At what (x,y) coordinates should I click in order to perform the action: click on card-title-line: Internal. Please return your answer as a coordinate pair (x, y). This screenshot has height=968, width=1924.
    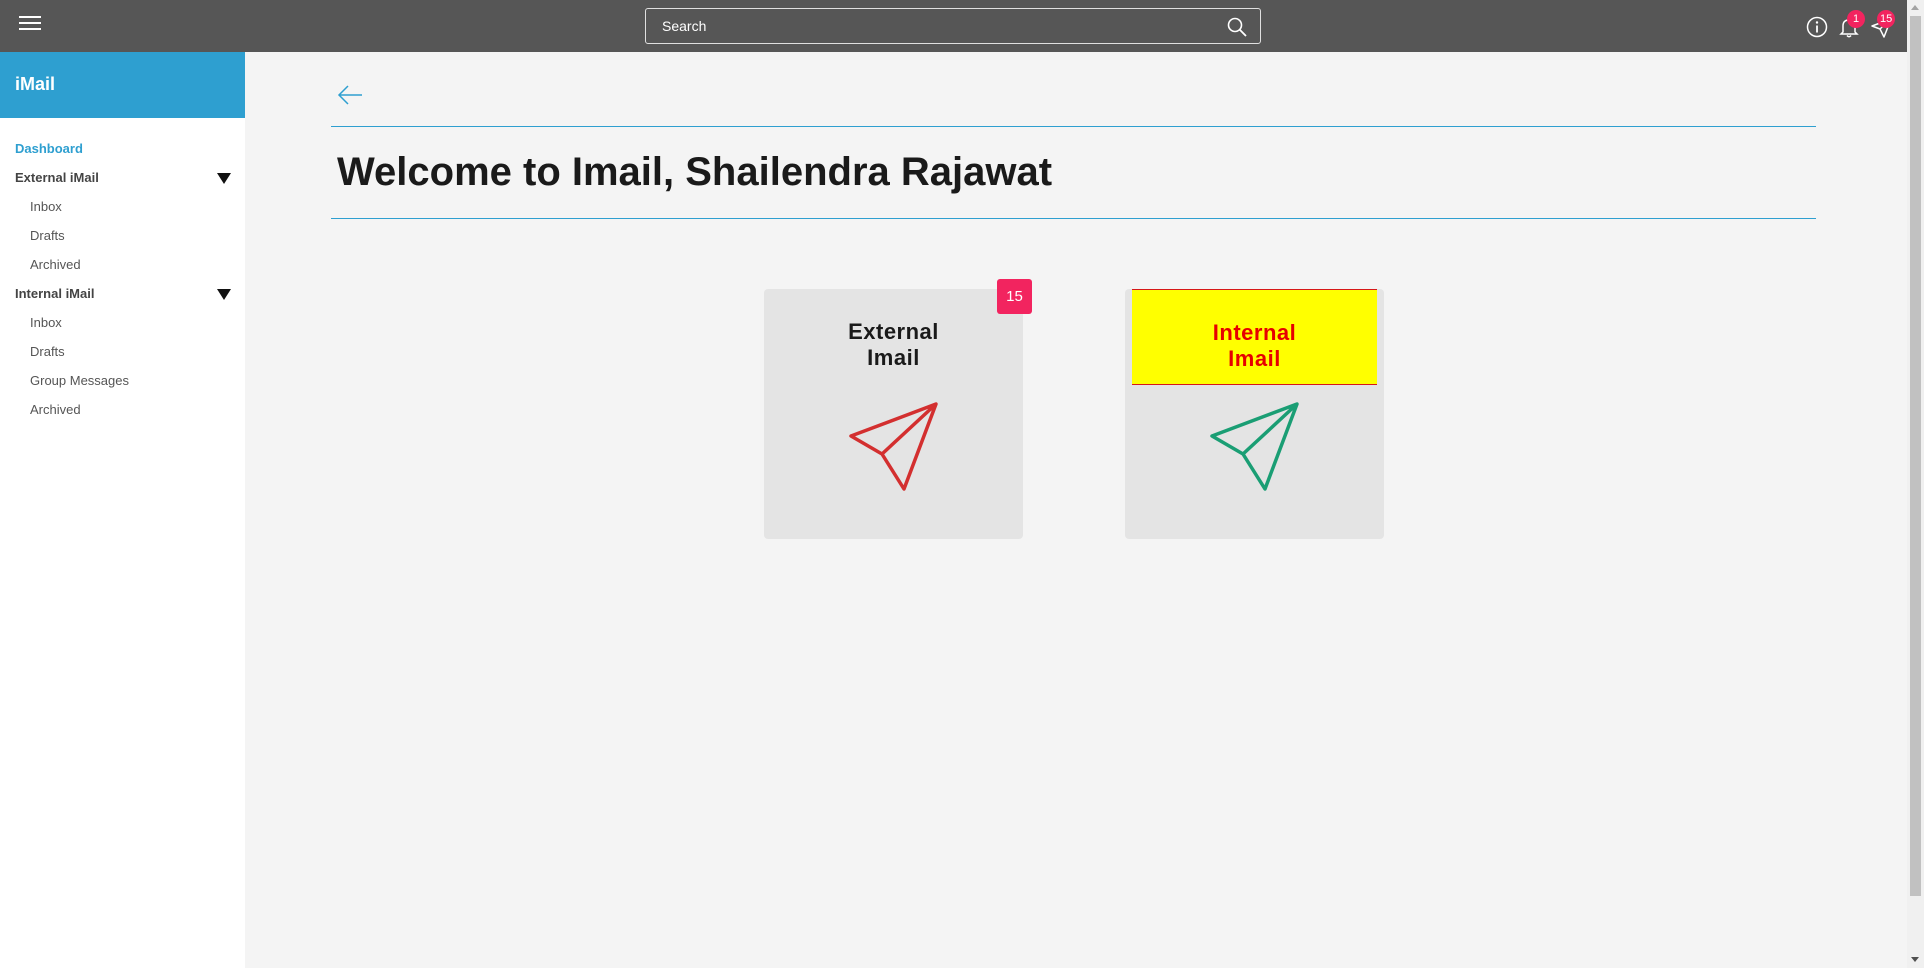
    Looking at the image, I should click on (1254, 332).